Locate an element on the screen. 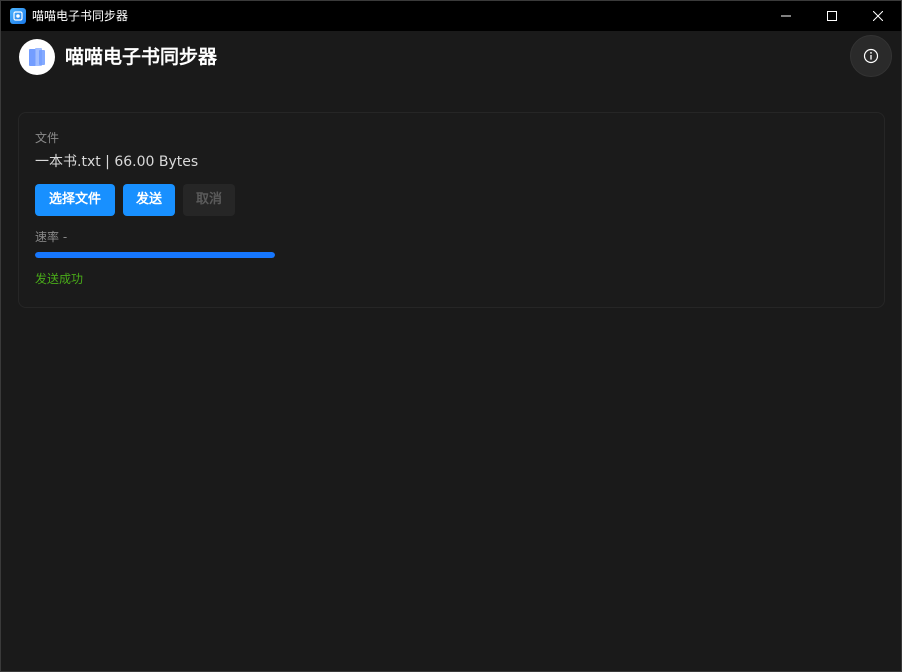 The width and height of the screenshot is (902, 672). close-button is located at coordinates (878, 16).